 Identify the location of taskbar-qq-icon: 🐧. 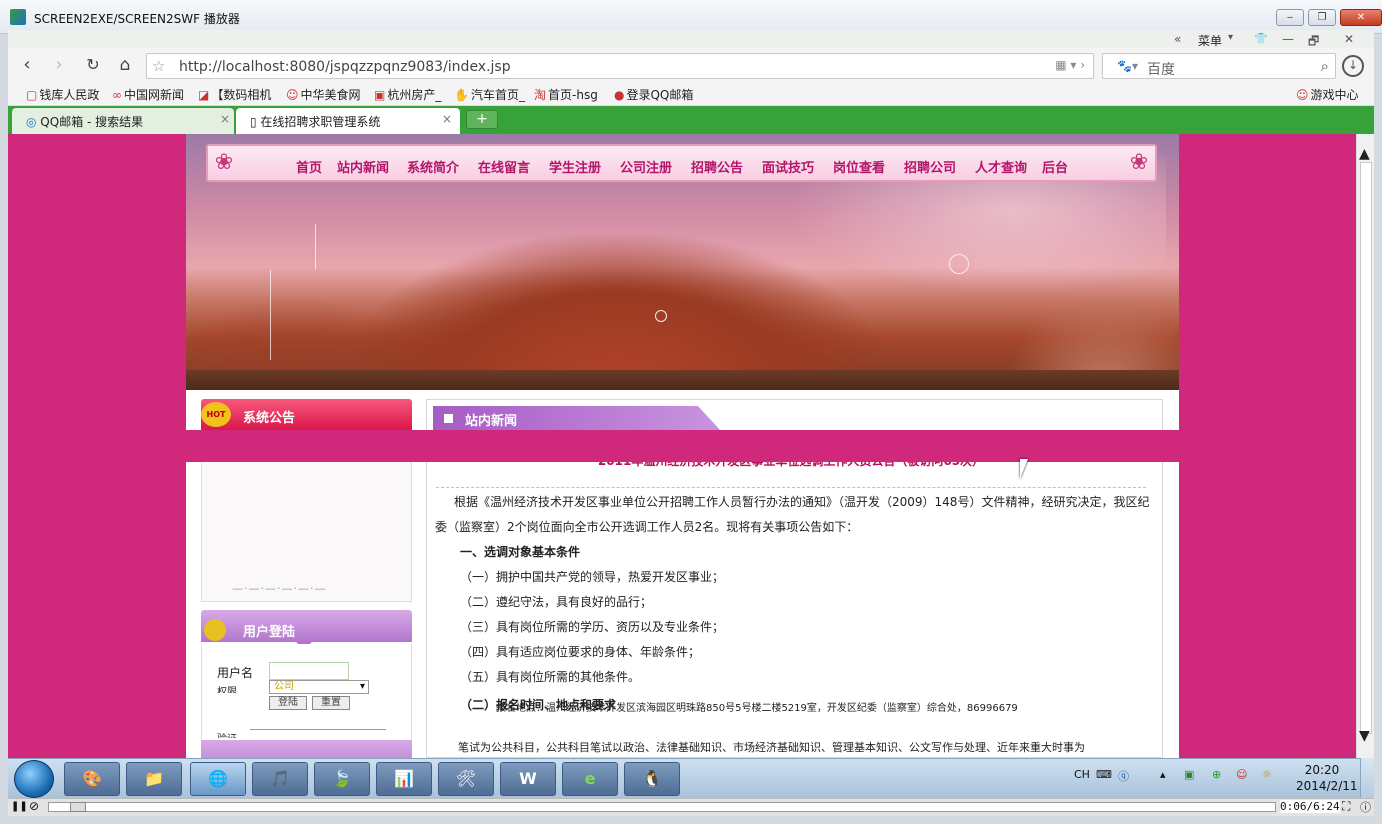
(652, 779).